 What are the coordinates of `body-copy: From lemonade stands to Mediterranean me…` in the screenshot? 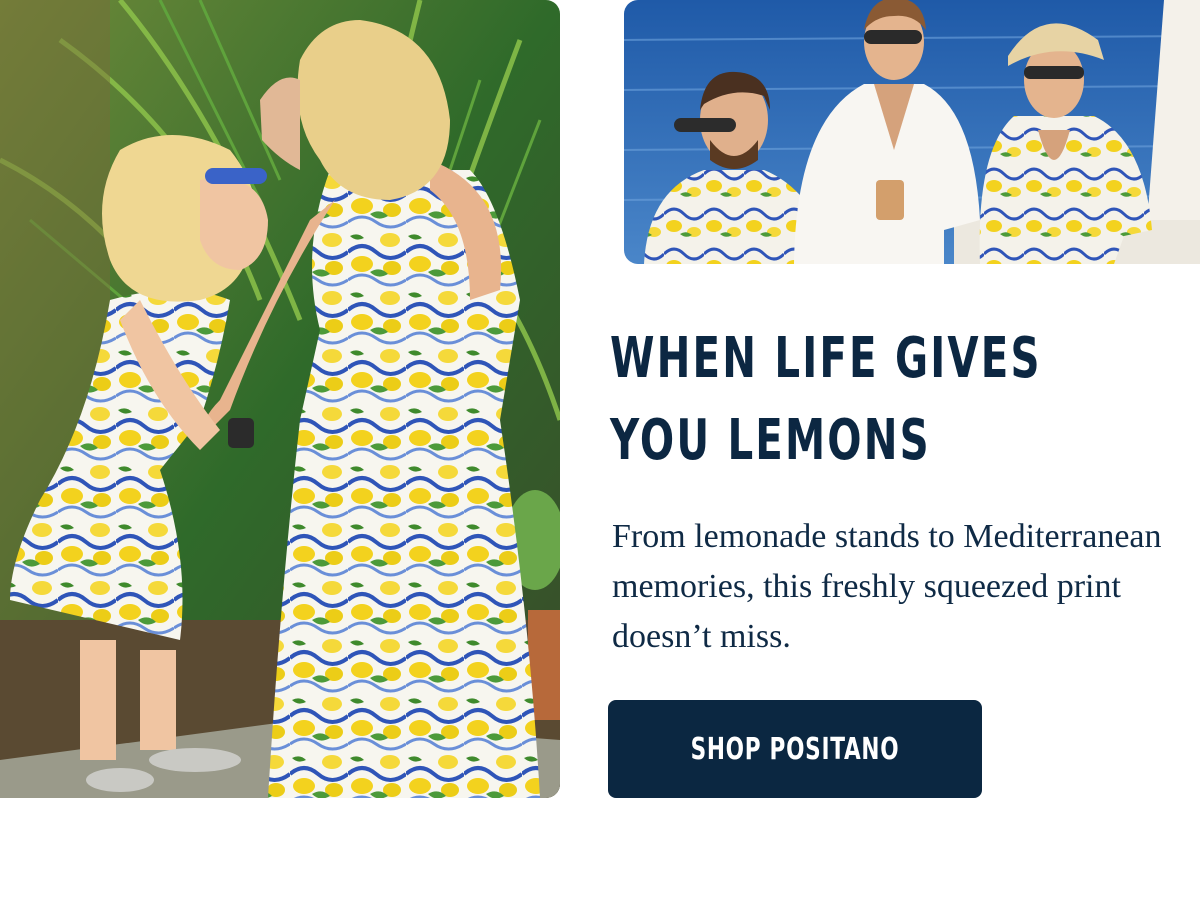 It's located at (887, 586).